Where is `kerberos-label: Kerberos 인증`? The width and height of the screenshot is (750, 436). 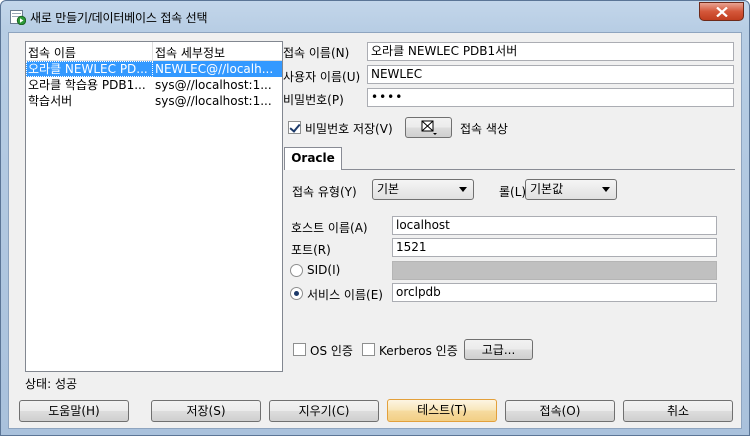 kerberos-label: Kerberos 인증 is located at coordinates (418, 351).